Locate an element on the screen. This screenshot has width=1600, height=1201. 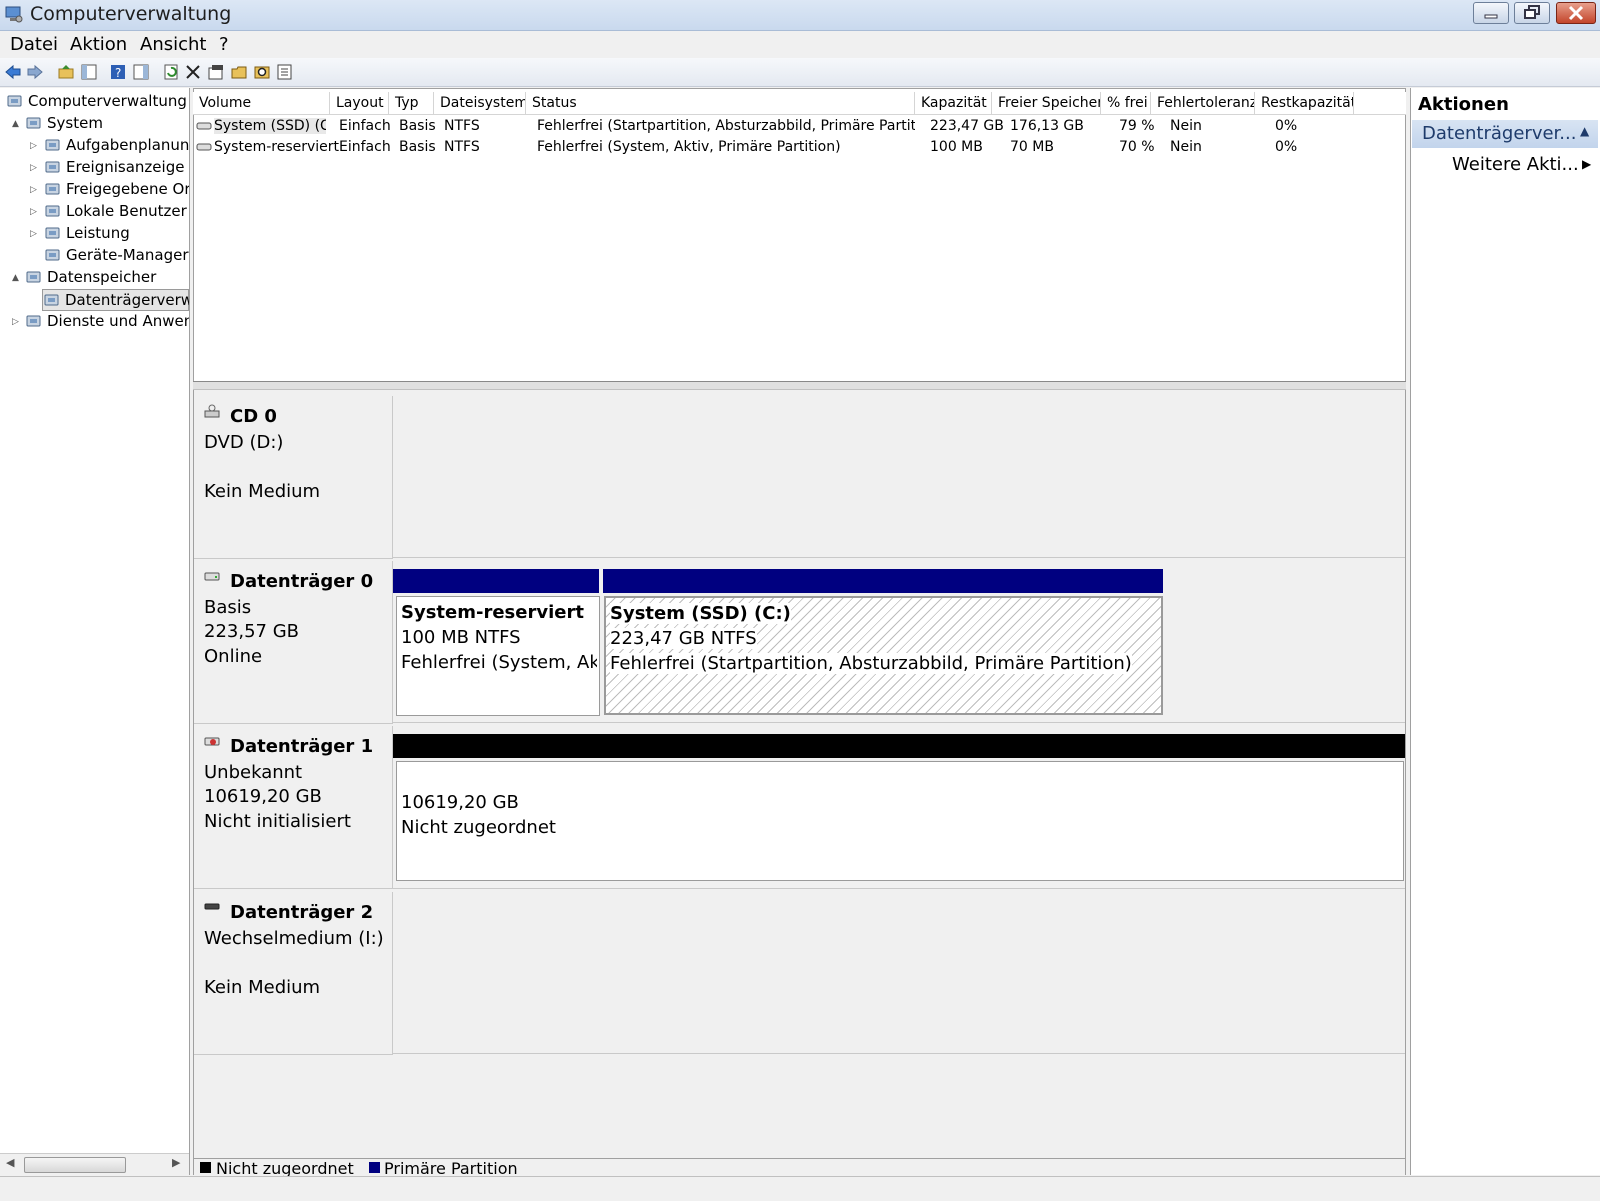
tree-item: Datenspeicher is located at coordinates (107, 278).